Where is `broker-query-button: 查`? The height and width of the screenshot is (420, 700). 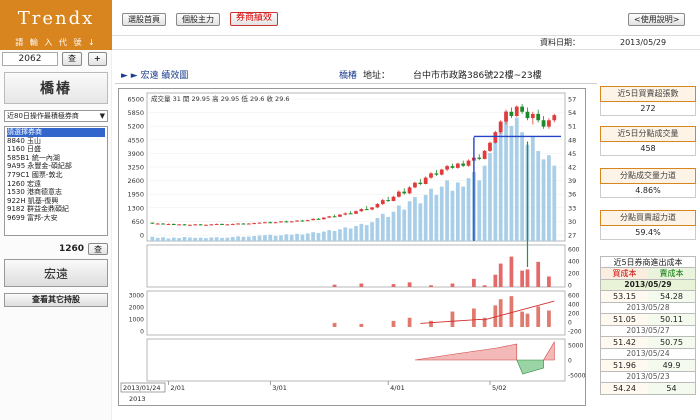
broker-query-button: 查 is located at coordinates (98, 249).